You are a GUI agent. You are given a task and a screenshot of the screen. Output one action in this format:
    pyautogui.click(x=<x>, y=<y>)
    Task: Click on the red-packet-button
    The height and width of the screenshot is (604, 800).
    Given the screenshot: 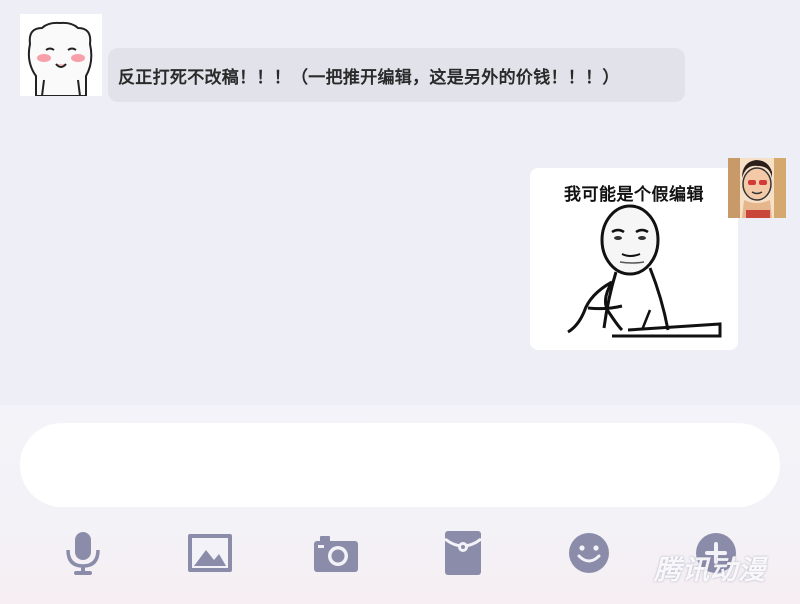 What is the action you would take?
    pyautogui.click(x=463, y=553)
    